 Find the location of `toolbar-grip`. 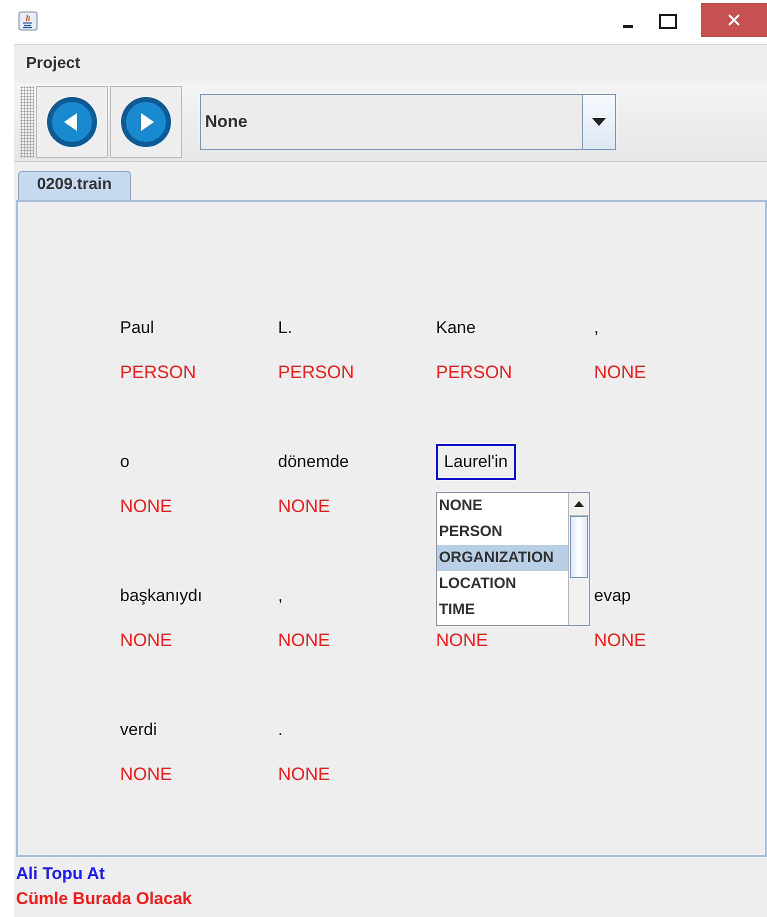

toolbar-grip is located at coordinates (27, 122).